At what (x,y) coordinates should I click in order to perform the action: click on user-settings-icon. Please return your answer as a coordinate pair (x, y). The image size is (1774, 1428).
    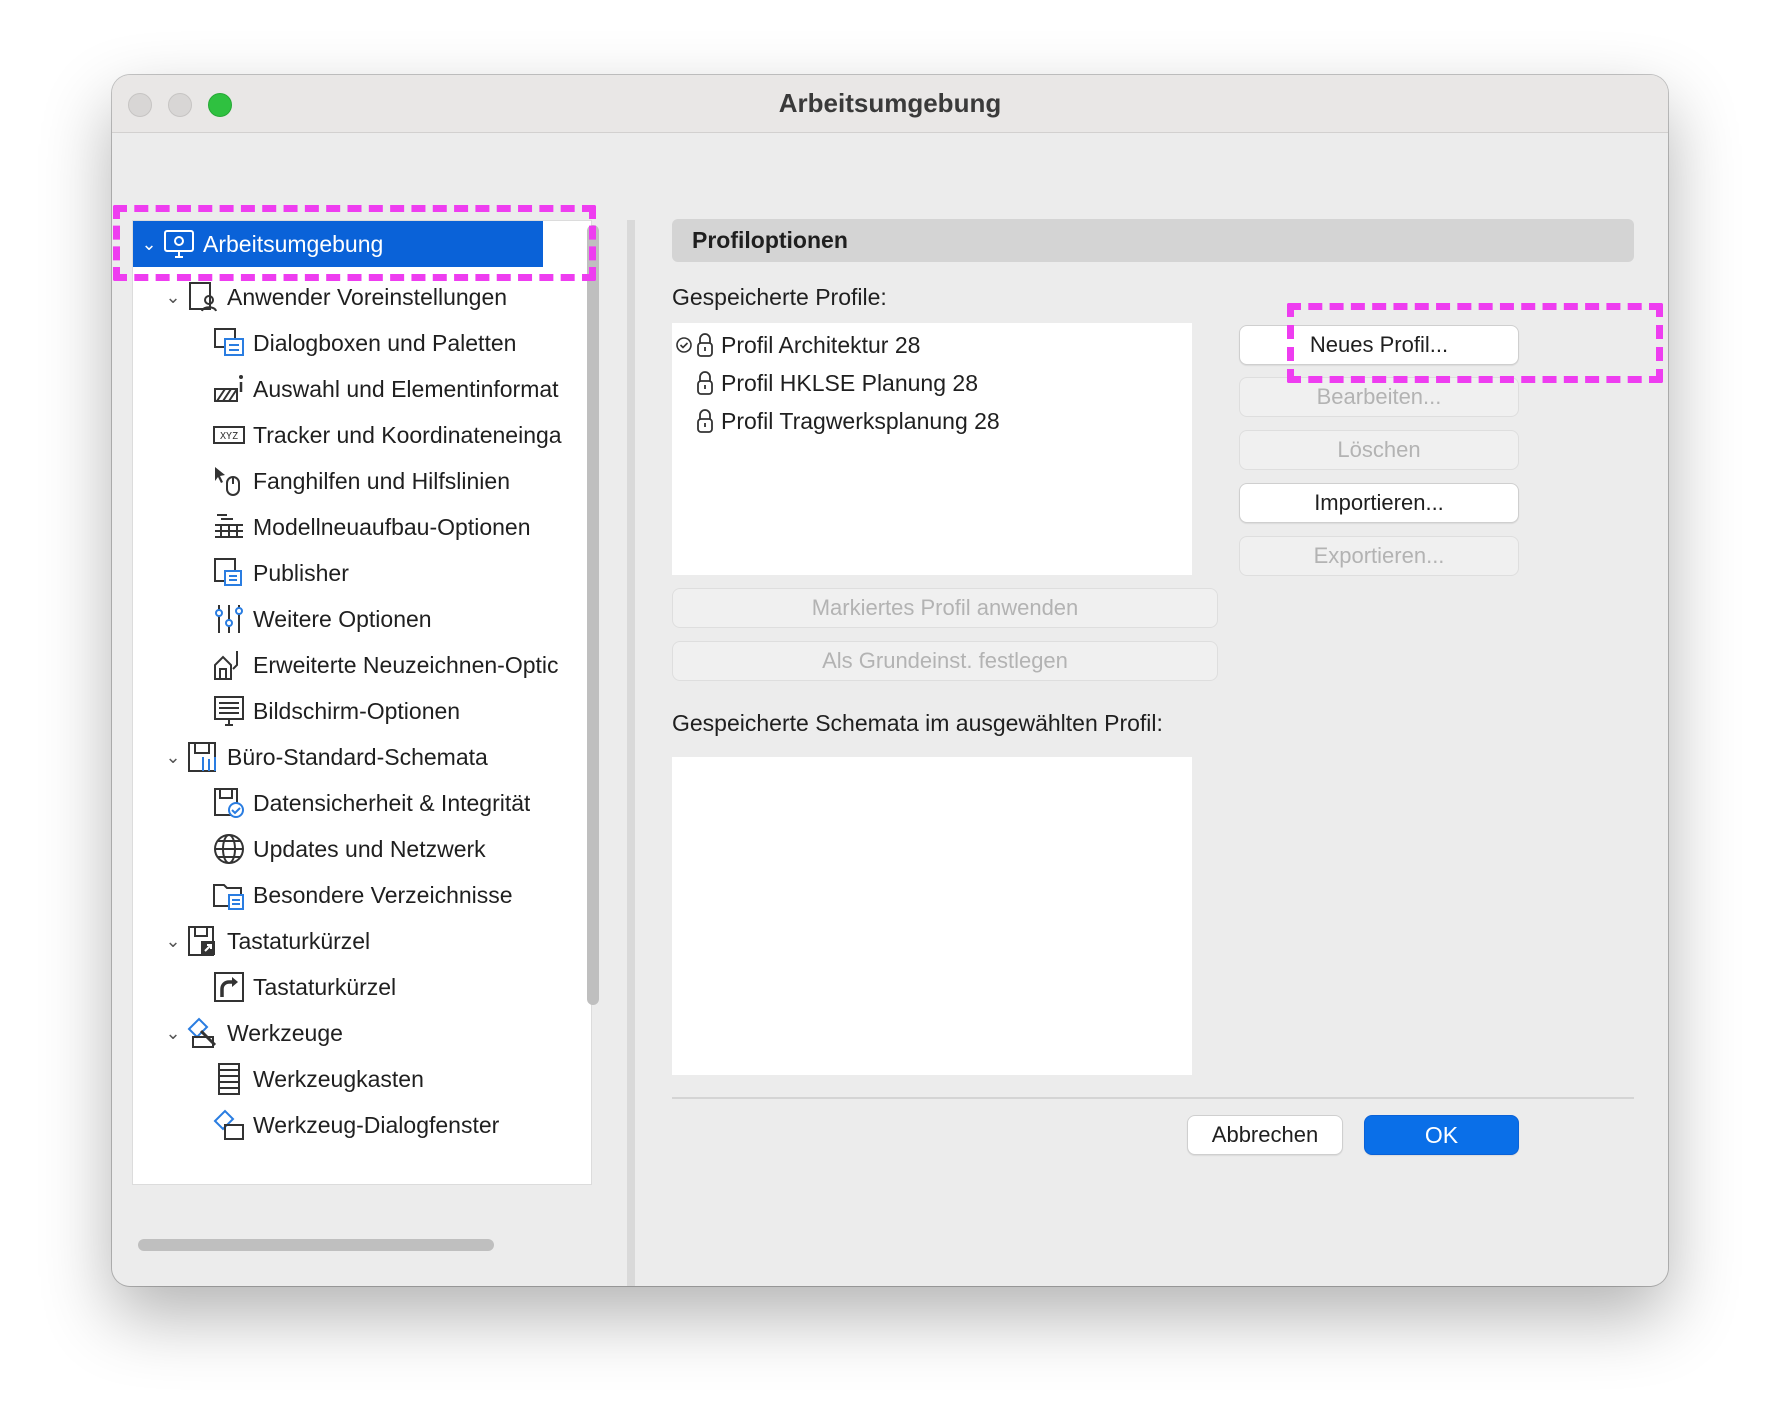
    Looking at the image, I should click on (203, 297).